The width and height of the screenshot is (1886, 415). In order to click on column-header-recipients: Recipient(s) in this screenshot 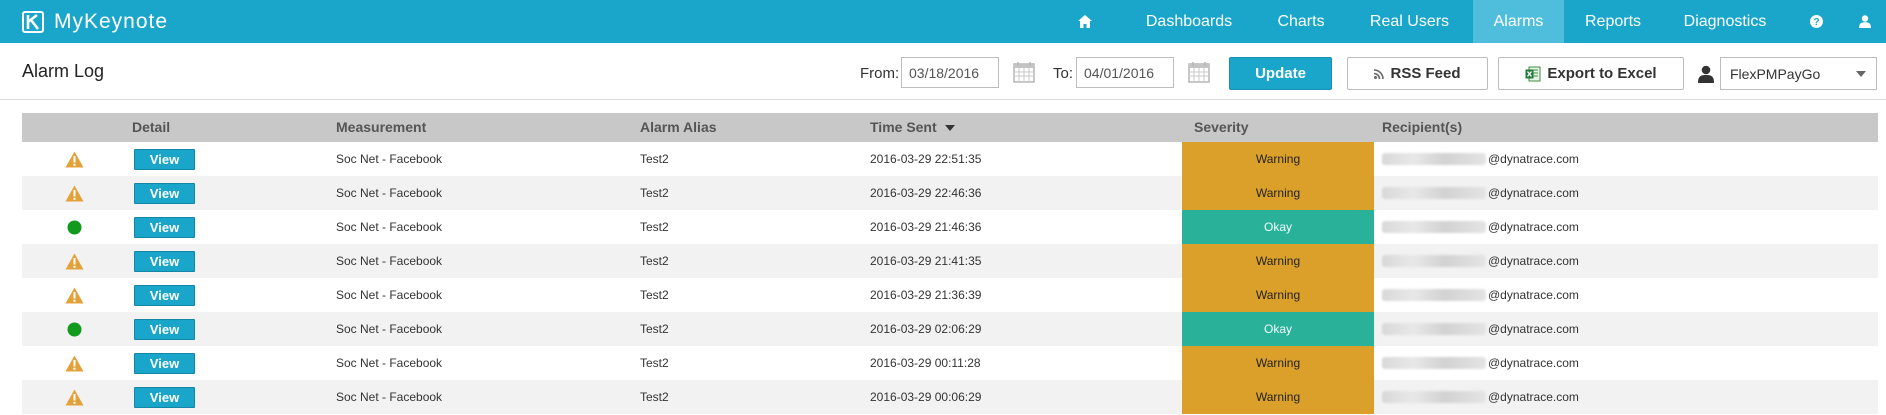, I will do `click(1422, 127)`.